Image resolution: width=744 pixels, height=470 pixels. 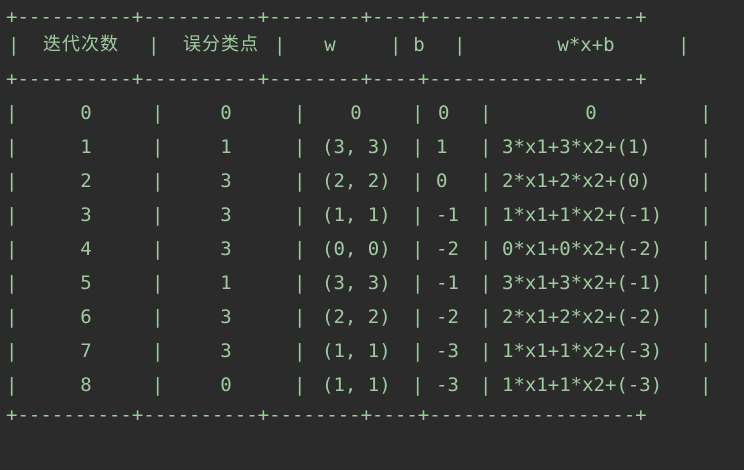 What do you see at coordinates (356, 113) in the screenshot?
I see `cell-w: 0` at bounding box center [356, 113].